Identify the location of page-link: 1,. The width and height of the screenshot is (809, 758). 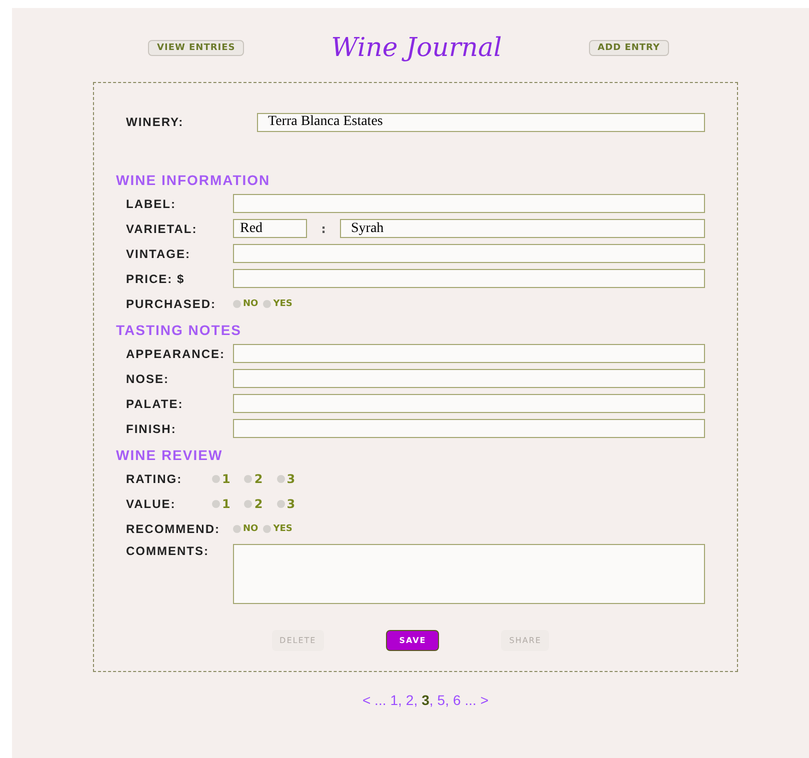
(396, 700).